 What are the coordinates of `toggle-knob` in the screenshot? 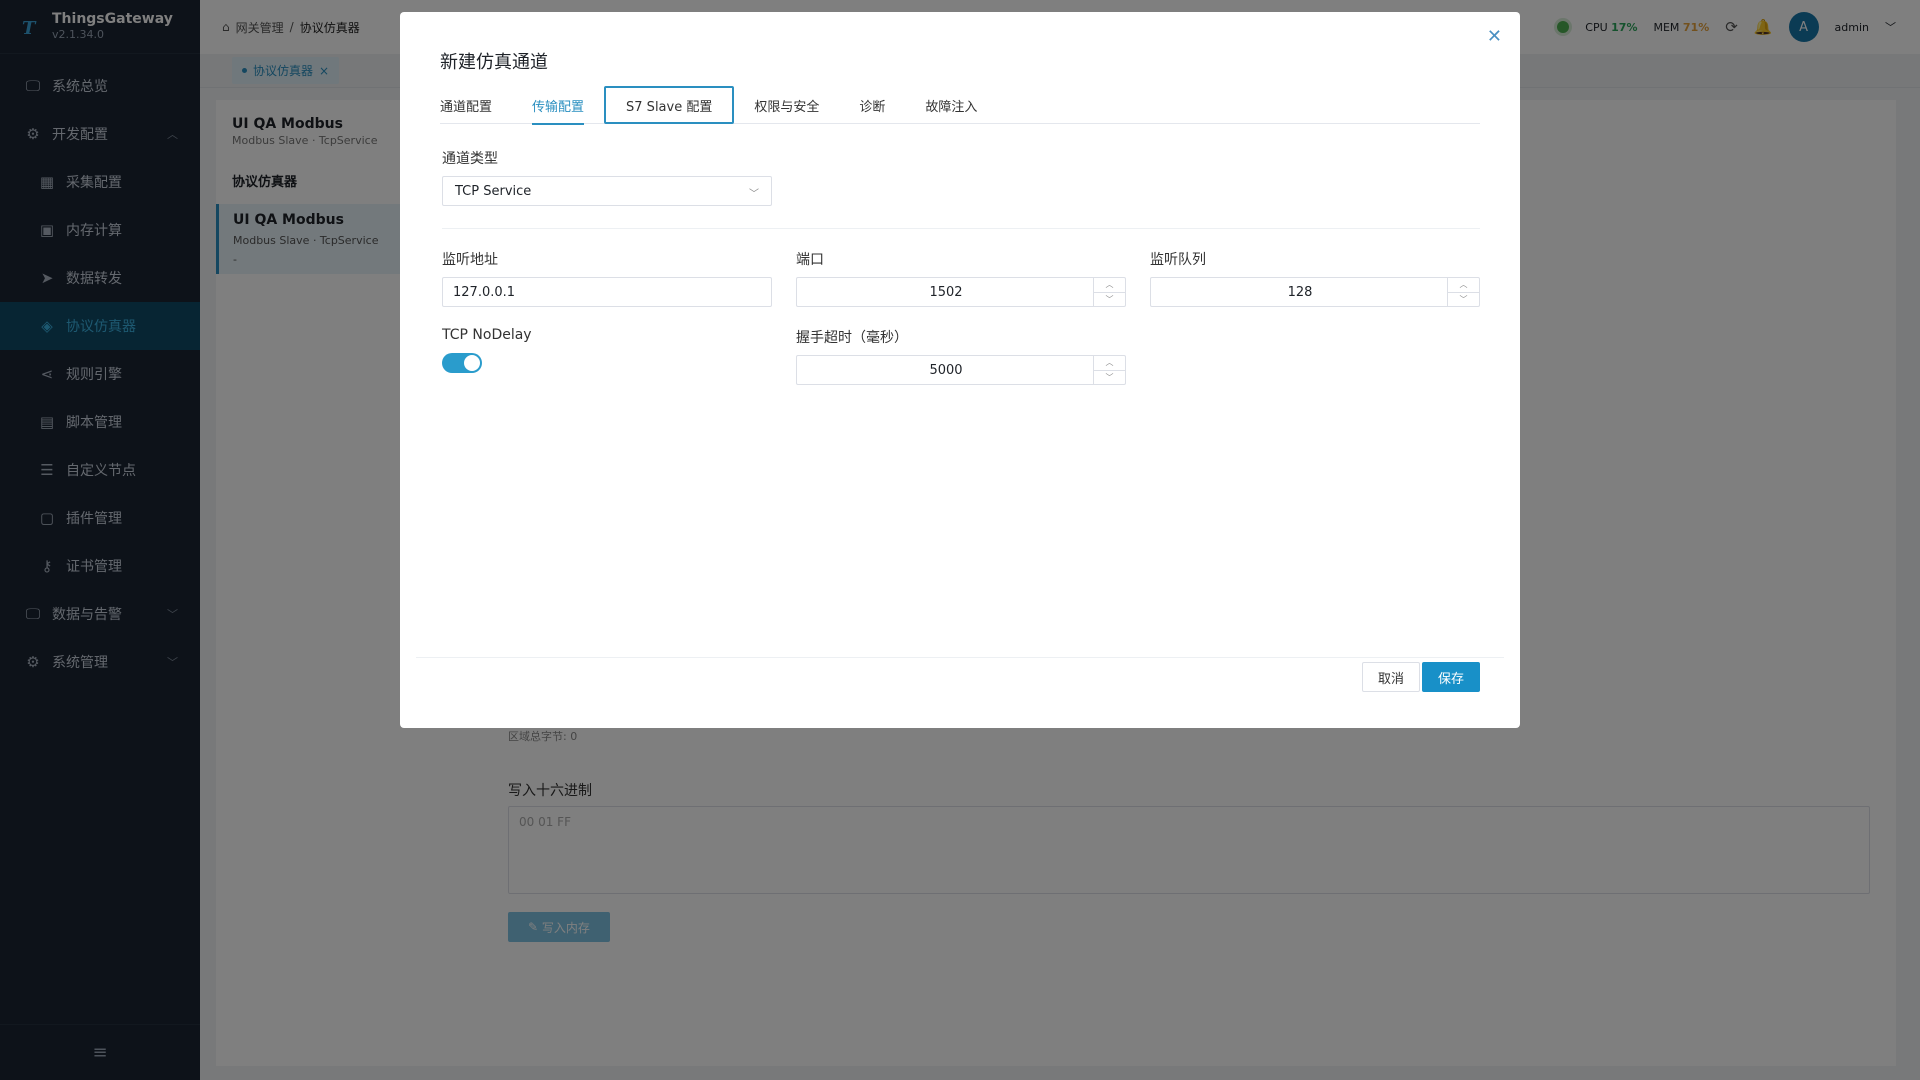 It's located at (472, 363).